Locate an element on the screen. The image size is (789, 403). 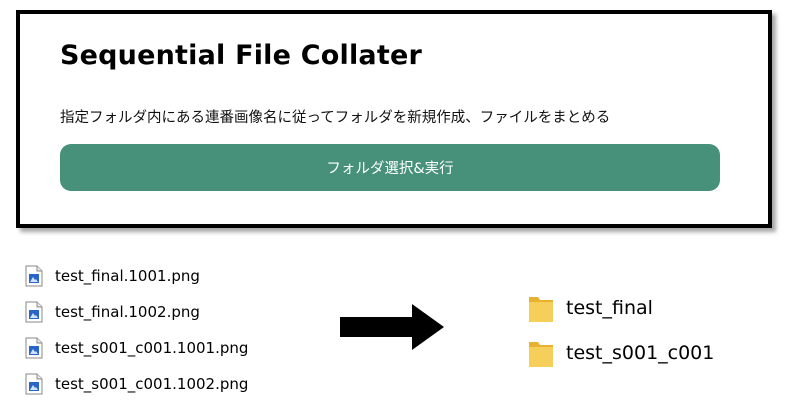
folder-item: test_s001_c001 is located at coordinates (621, 352).